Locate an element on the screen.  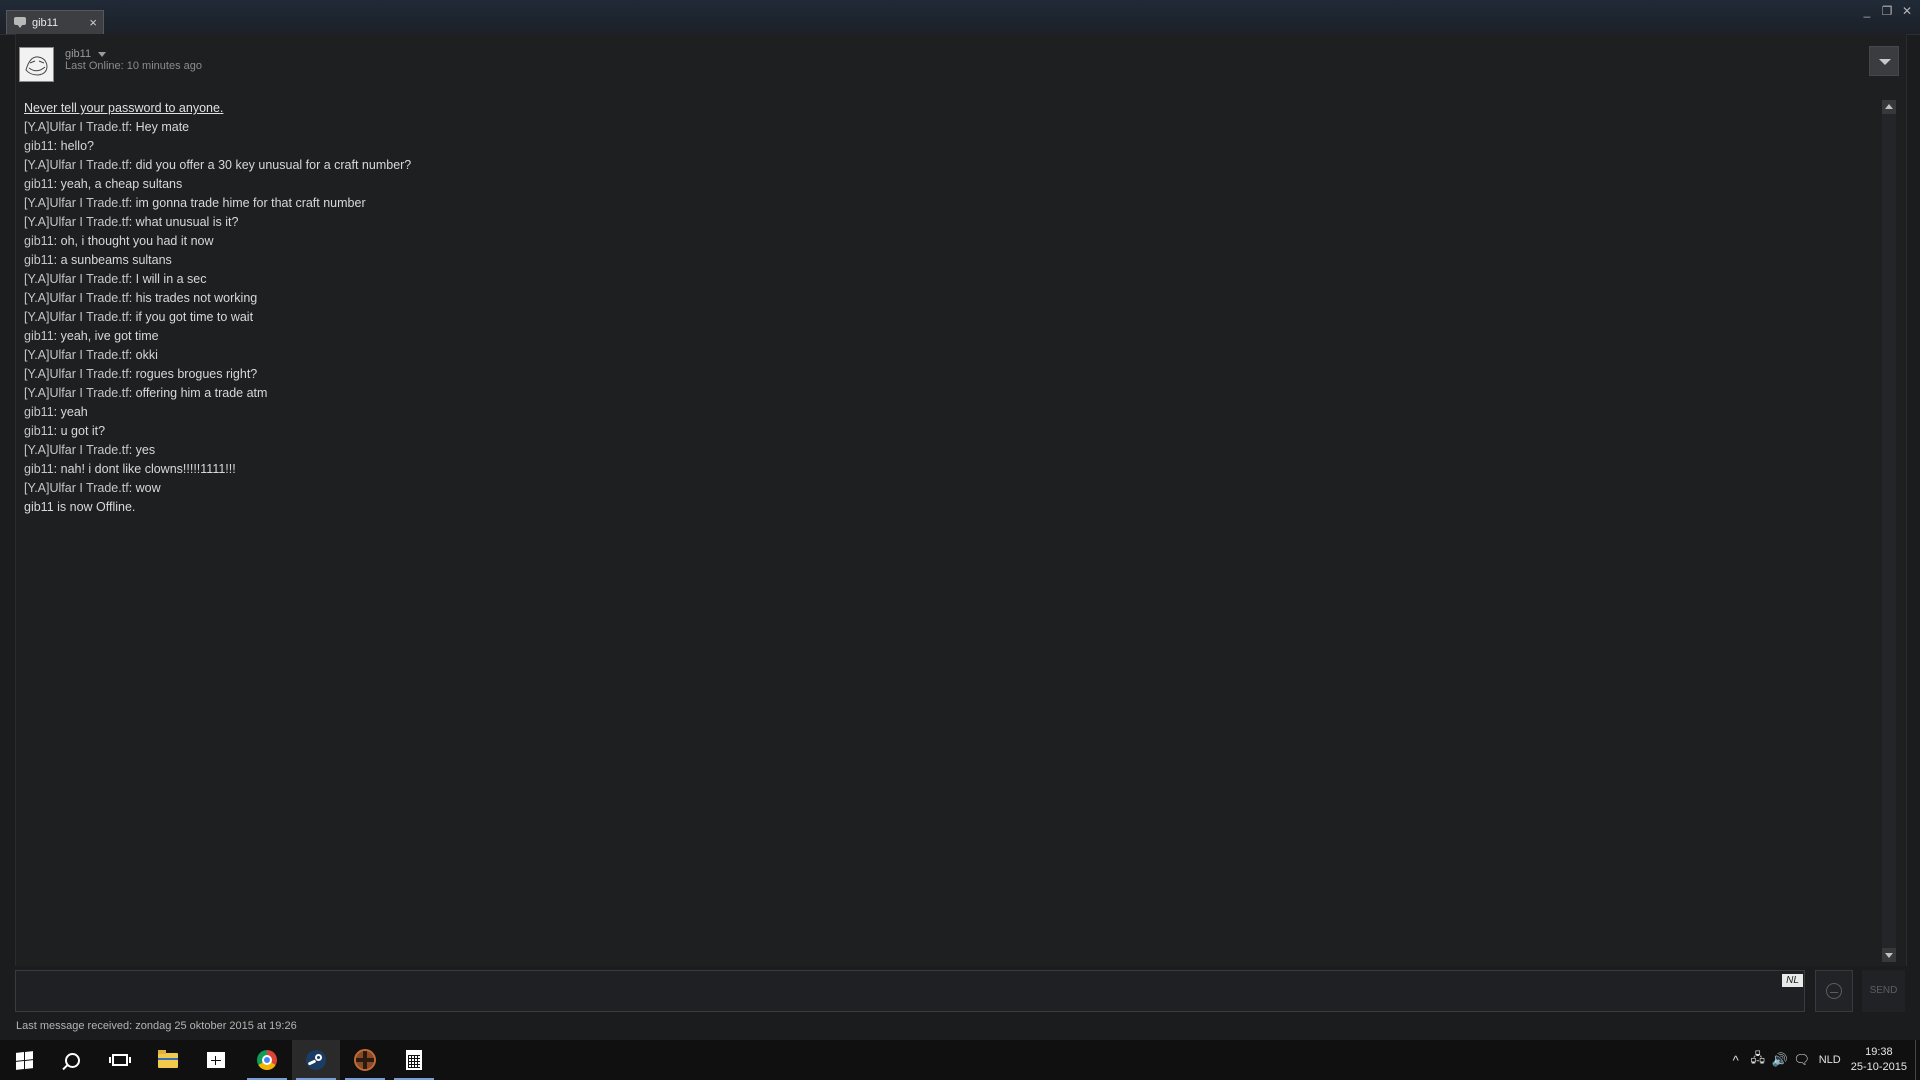
message-text: : his trades not working is located at coordinates (193, 298).